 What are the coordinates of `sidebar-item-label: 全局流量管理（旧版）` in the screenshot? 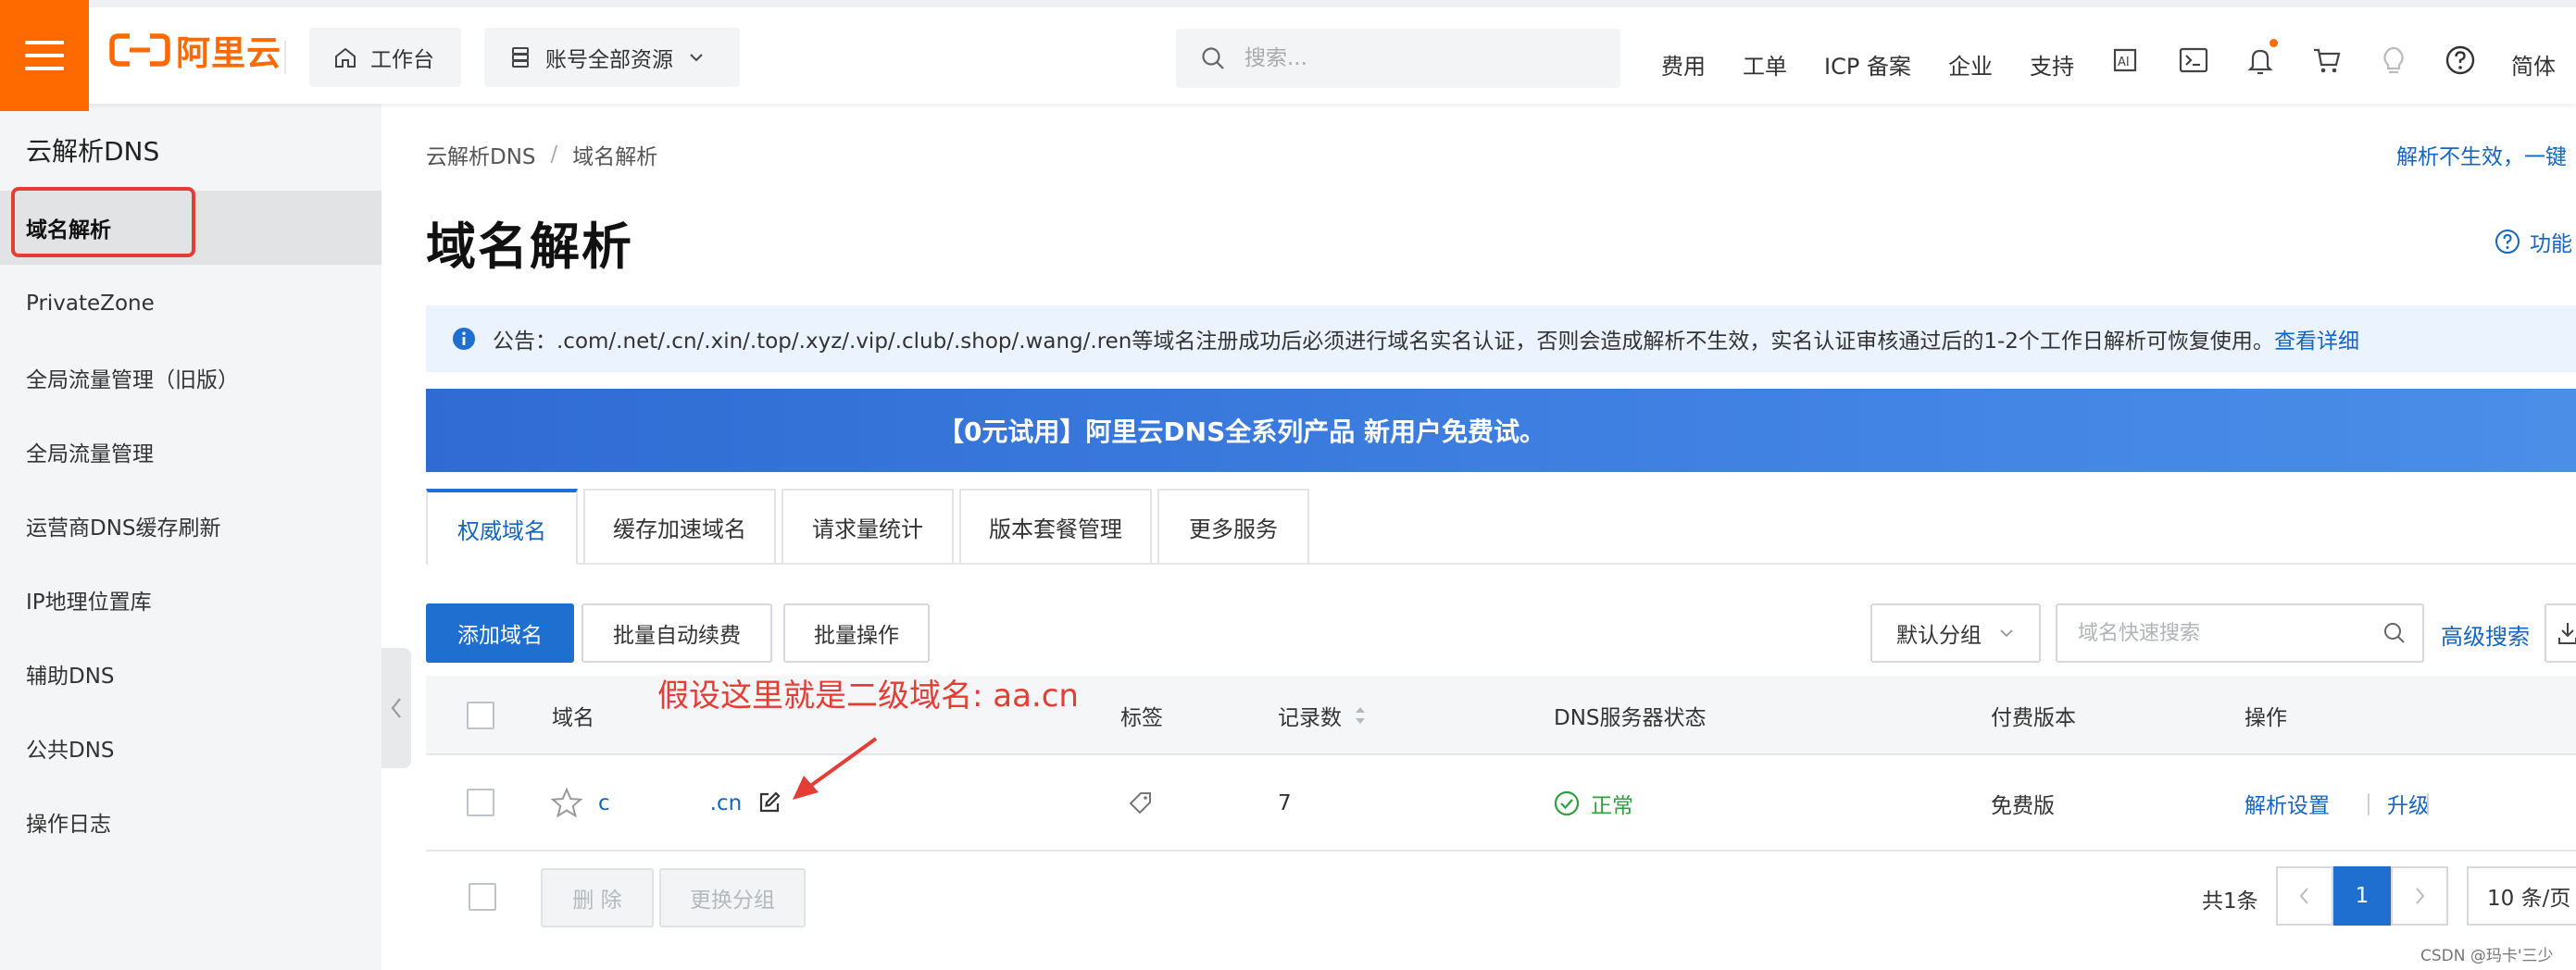 It's located at (132, 380).